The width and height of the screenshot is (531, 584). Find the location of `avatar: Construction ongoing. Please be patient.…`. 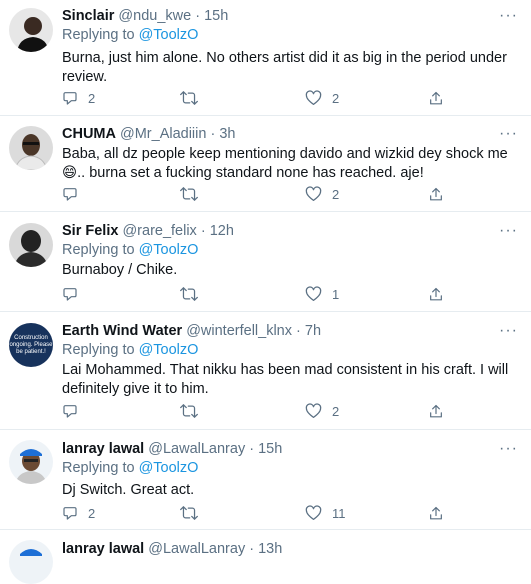

avatar: Construction ongoing. Please be patient.… is located at coordinates (31, 345).